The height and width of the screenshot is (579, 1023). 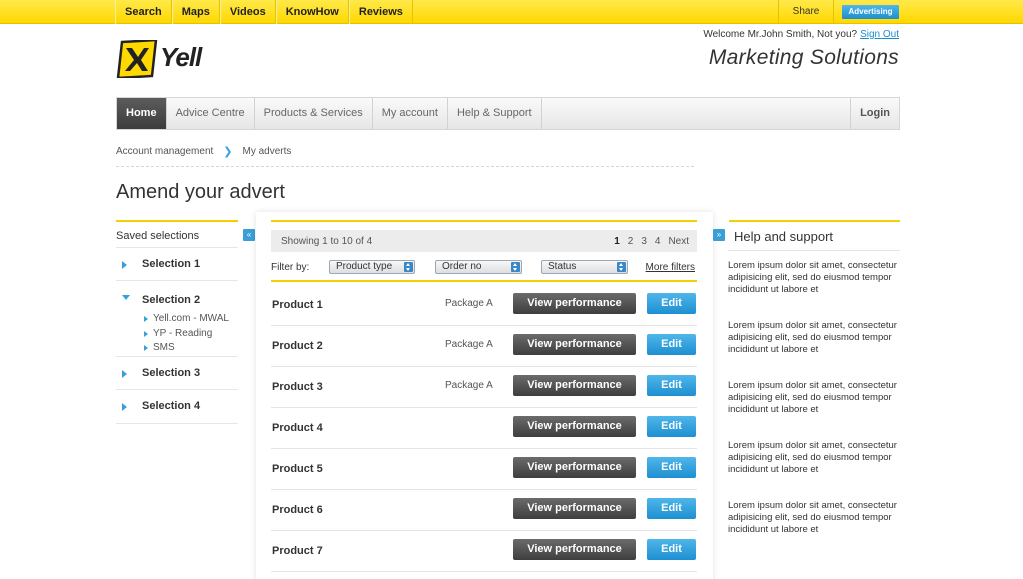 I want to click on selection-item-1: Selection 1, so click(x=177, y=264).